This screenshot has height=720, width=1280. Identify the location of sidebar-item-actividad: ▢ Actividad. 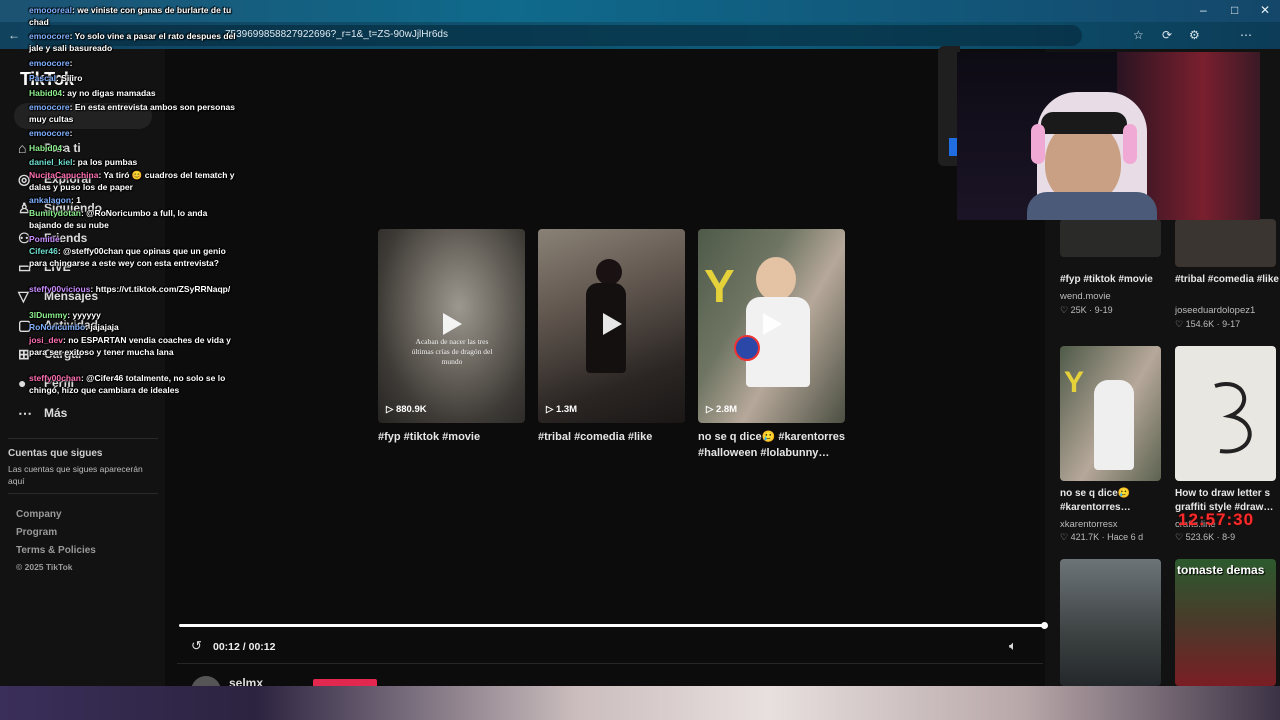
(88, 325).